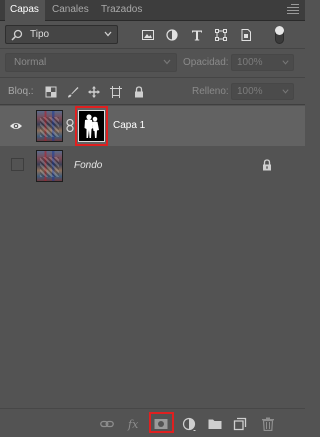 Image resolution: width=320 pixels, height=437 pixels. I want to click on trash-icon, so click(268, 424).